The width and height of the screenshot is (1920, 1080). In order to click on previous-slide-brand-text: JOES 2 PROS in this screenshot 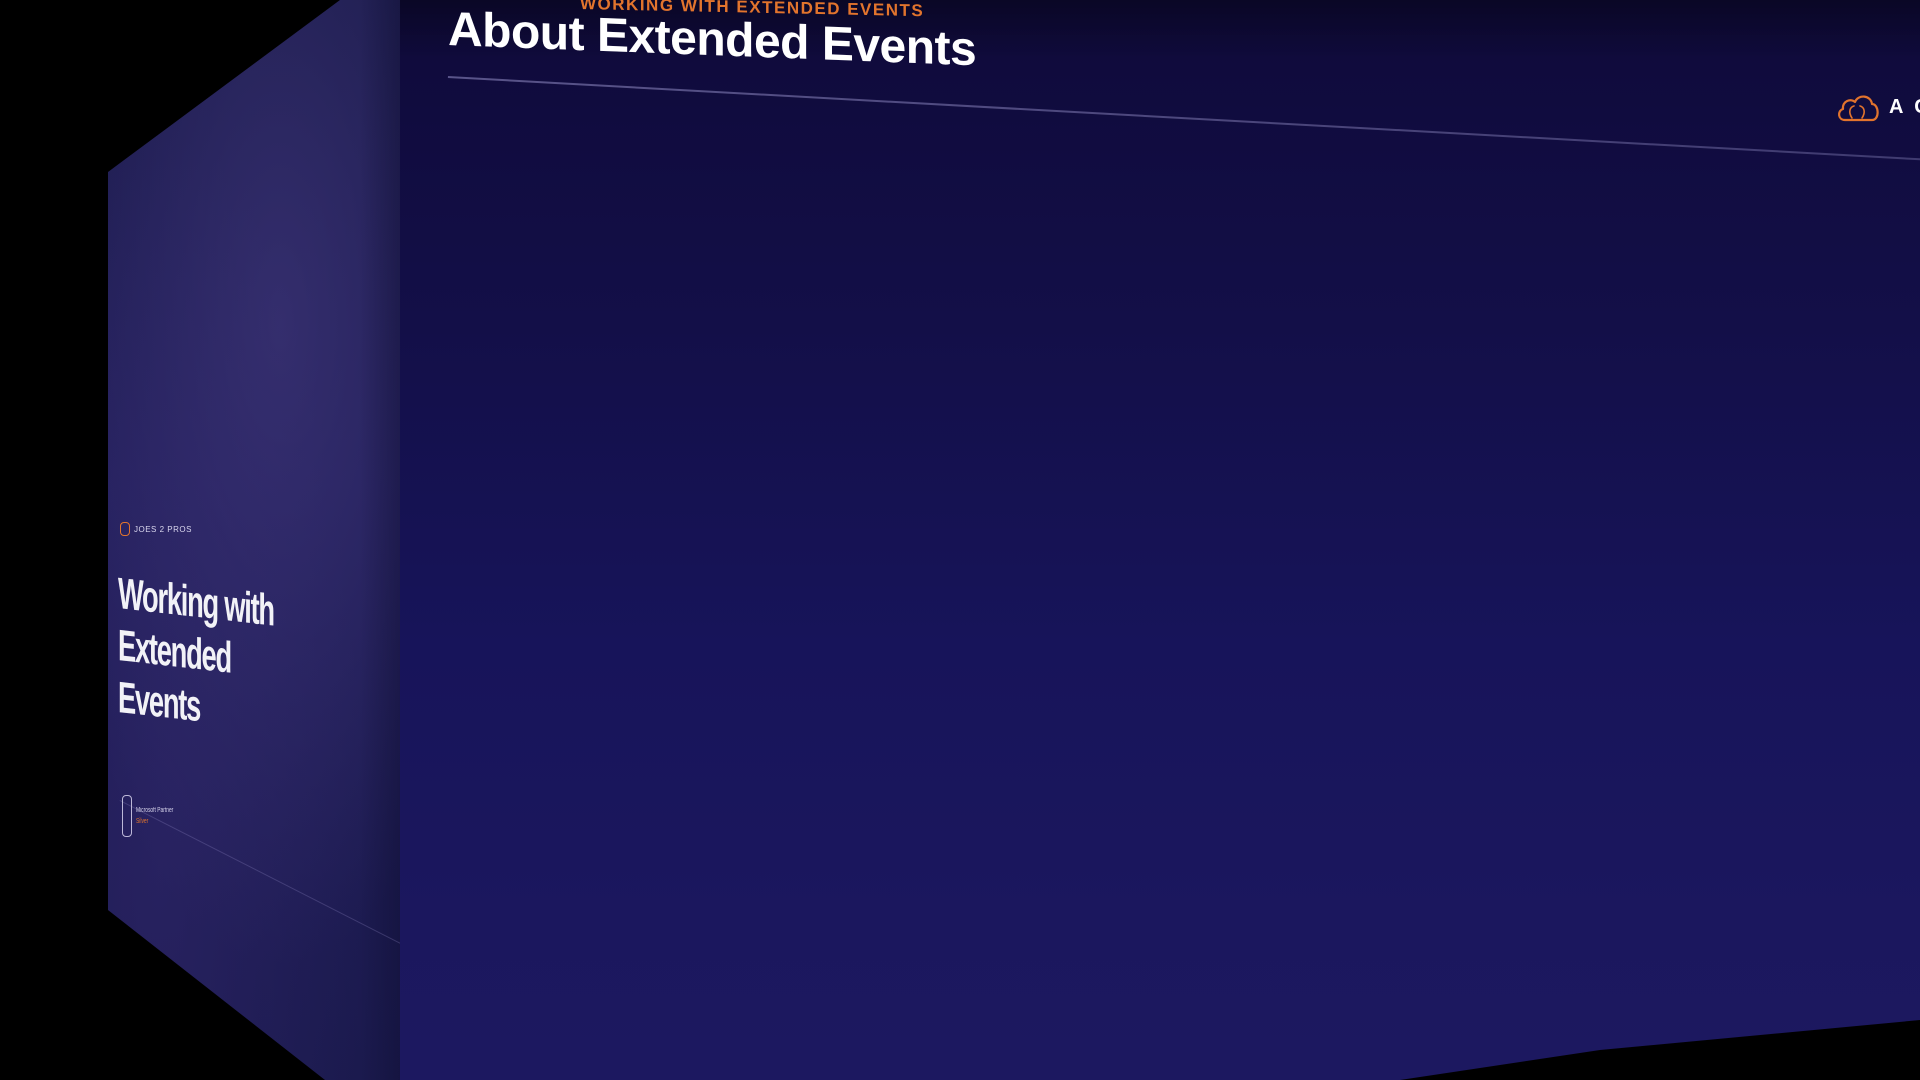, I will do `click(163, 529)`.